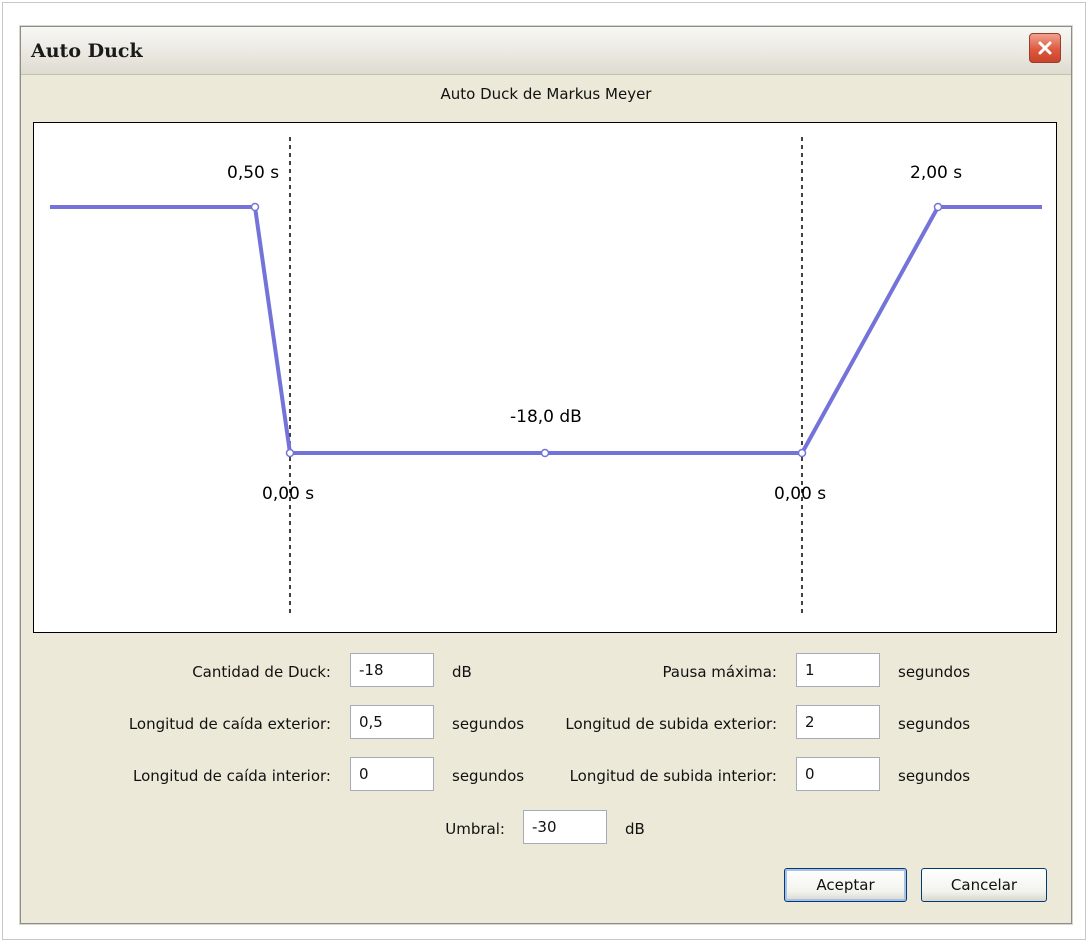 The image size is (1090, 944). I want to click on outer-fade-down-input, so click(392, 722).